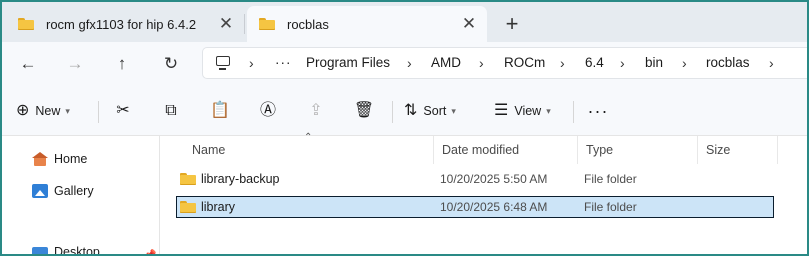  I want to click on add-icon: ⊕, so click(23, 110).